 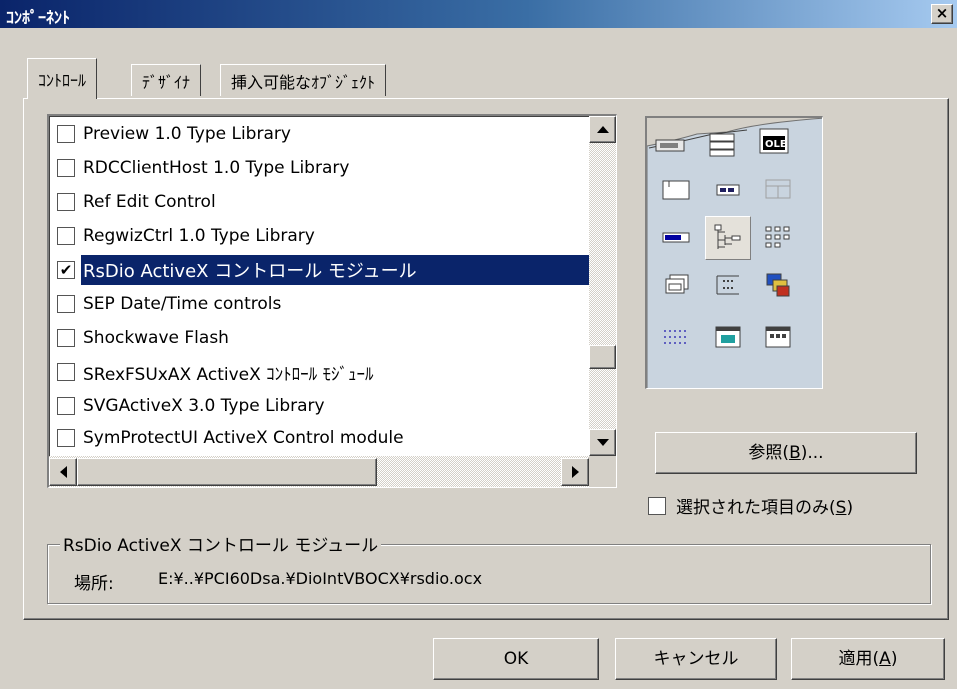 I want to click on cancel-button: キャンセル, so click(x=696, y=659).